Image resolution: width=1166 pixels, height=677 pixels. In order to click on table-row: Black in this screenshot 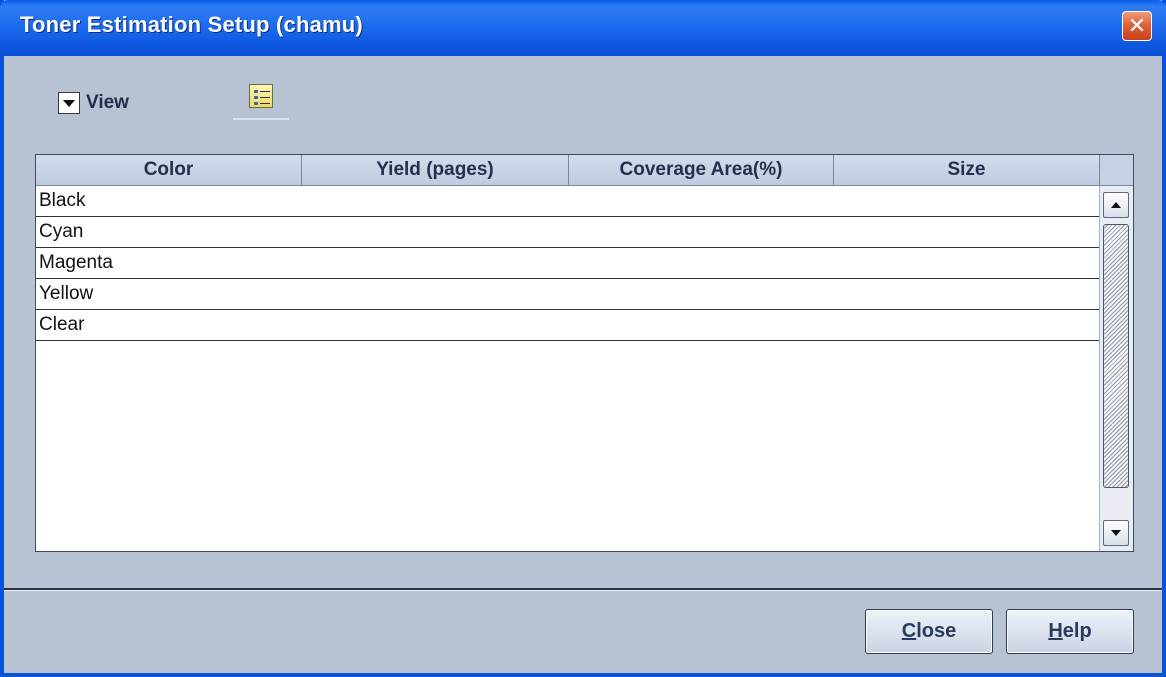, I will do `click(568, 201)`.